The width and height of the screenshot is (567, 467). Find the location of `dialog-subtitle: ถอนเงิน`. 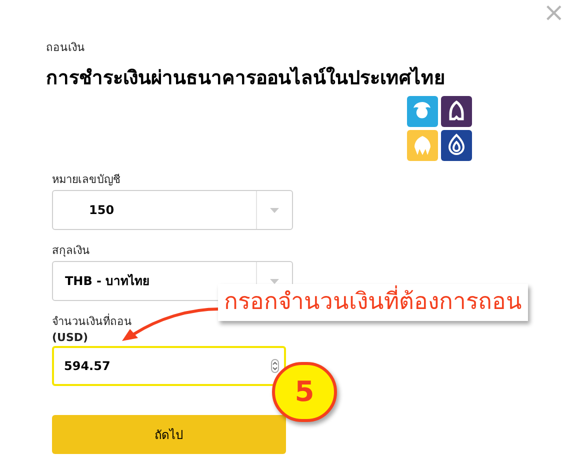

dialog-subtitle: ถอนเงิน is located at coordinates (66, 48).